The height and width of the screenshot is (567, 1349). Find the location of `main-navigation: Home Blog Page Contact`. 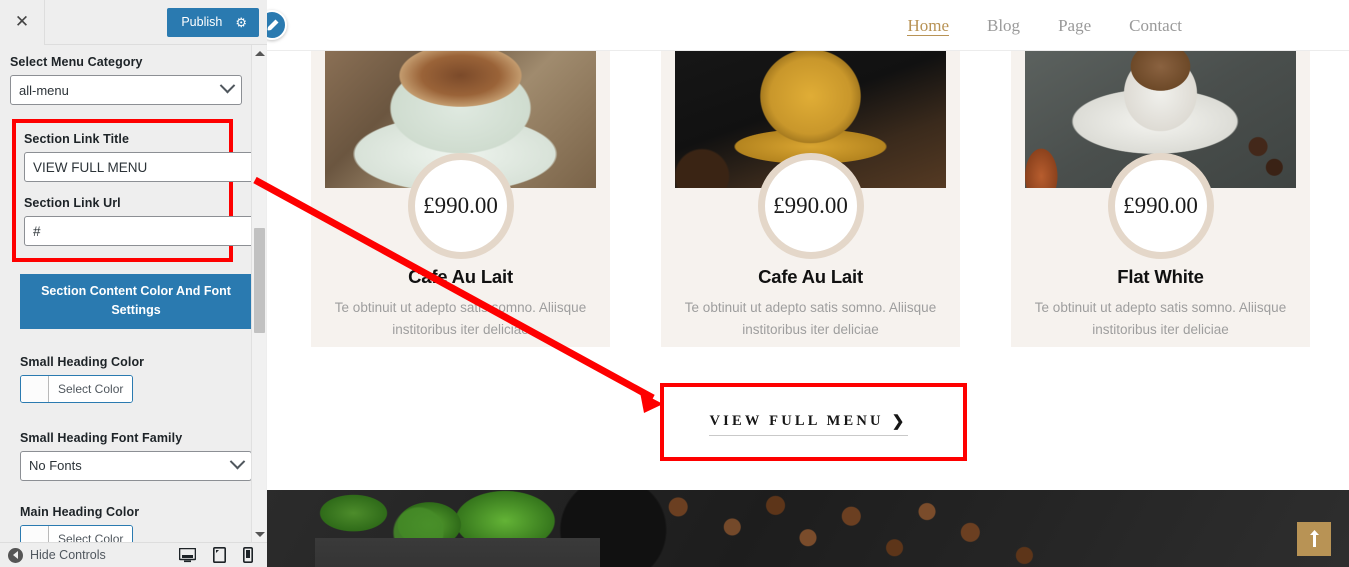

main-navigation: Home Blog Page Contact is located at coordinates (1044, 25).